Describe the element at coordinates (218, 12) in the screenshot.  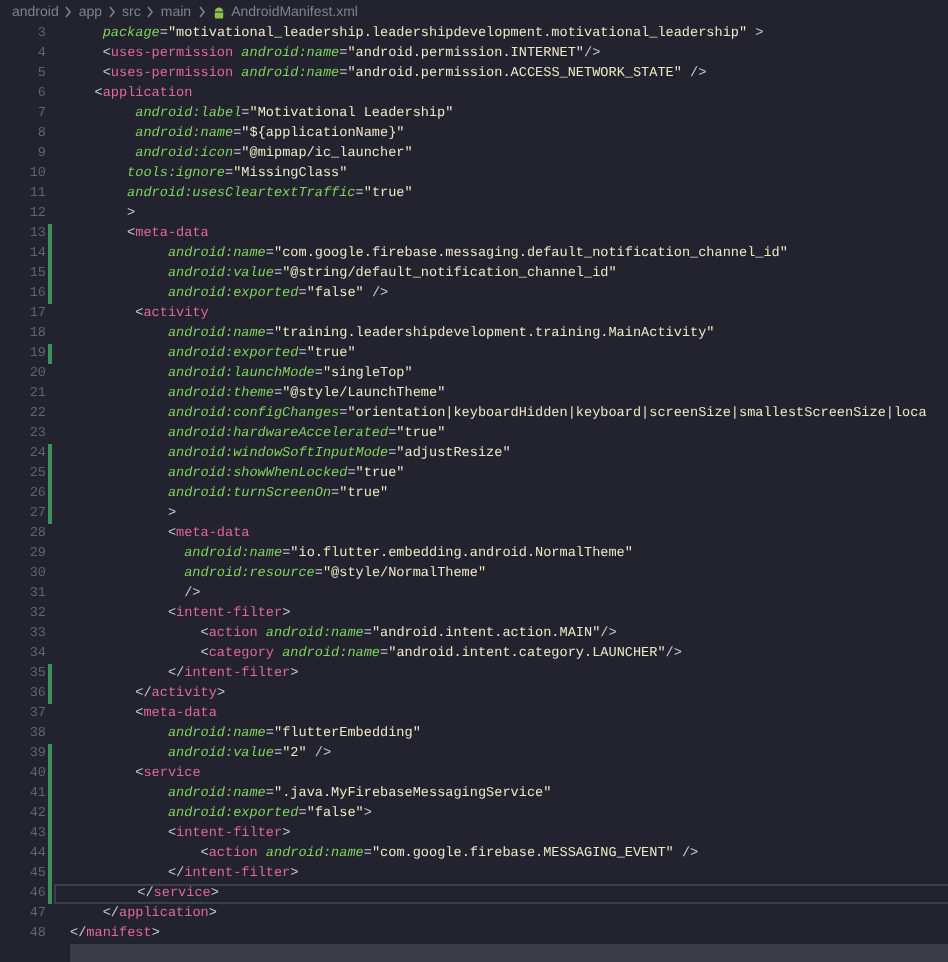
I see `android-icon` at that location.